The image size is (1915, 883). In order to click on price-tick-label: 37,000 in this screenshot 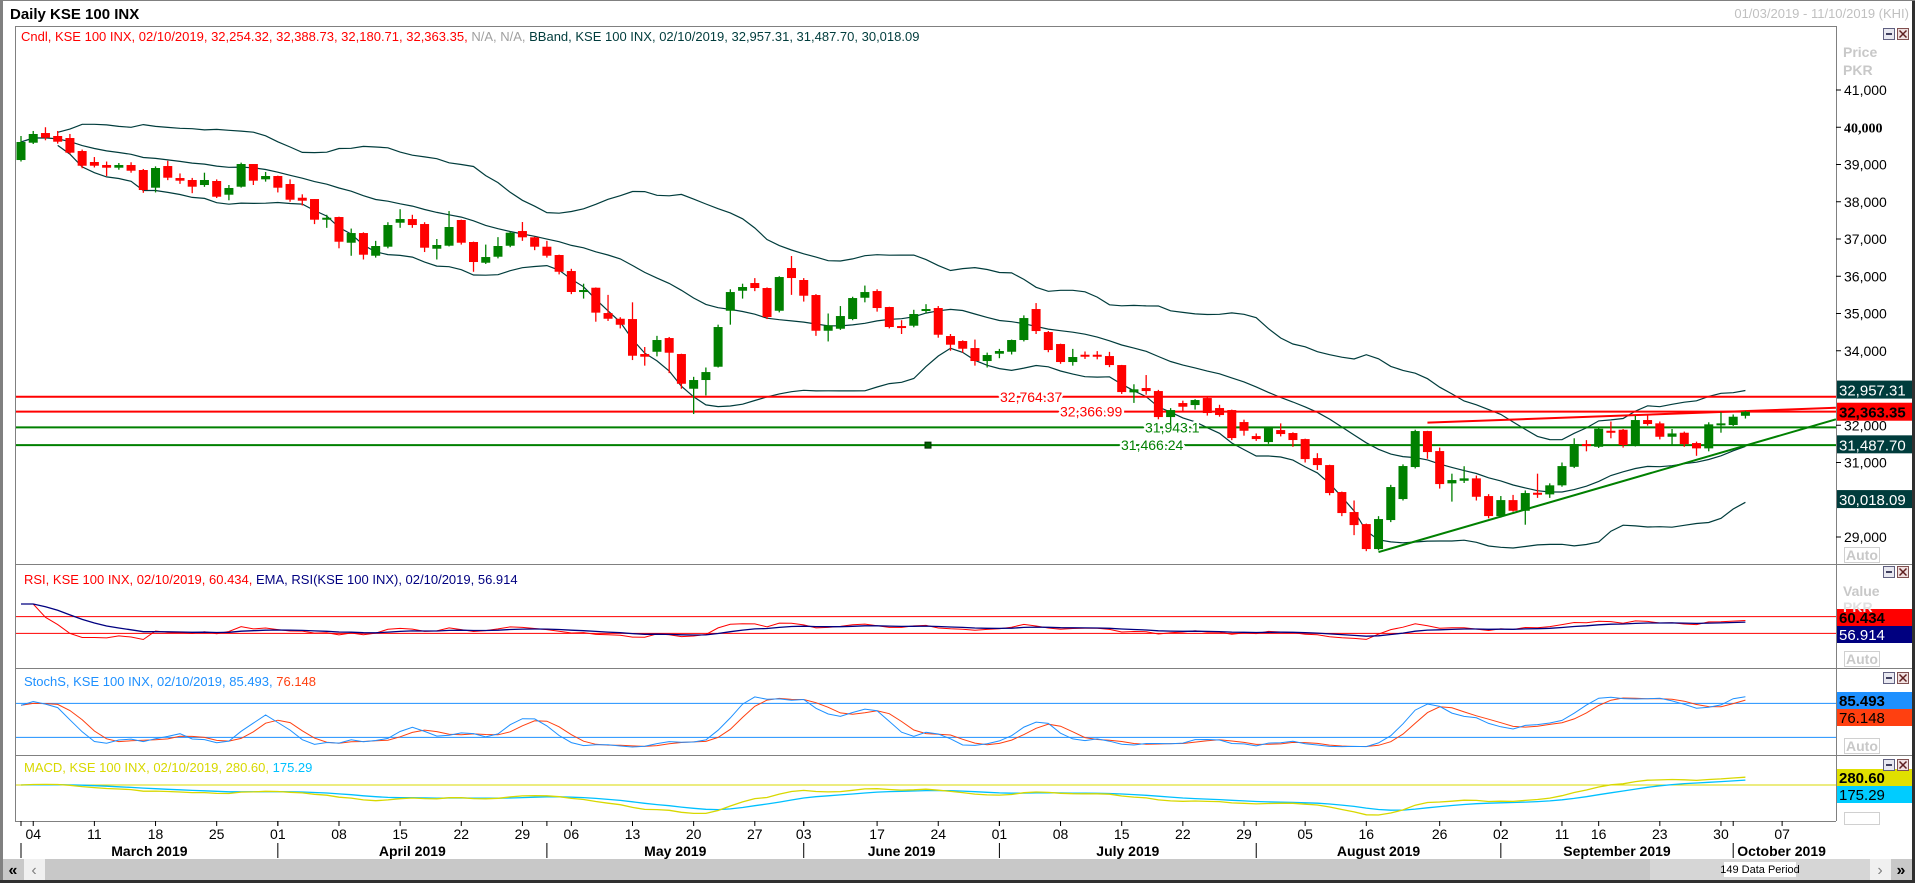, I will do `click(1865, 239)`.